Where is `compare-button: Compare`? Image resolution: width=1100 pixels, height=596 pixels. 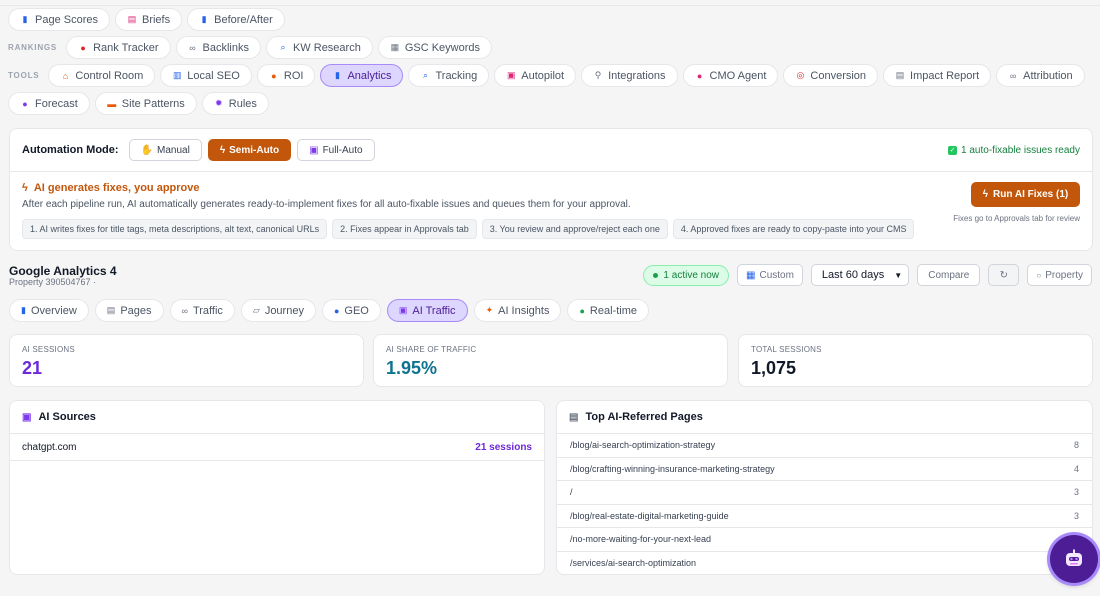
compare-button: Compare is located at coordinates (949, 275).